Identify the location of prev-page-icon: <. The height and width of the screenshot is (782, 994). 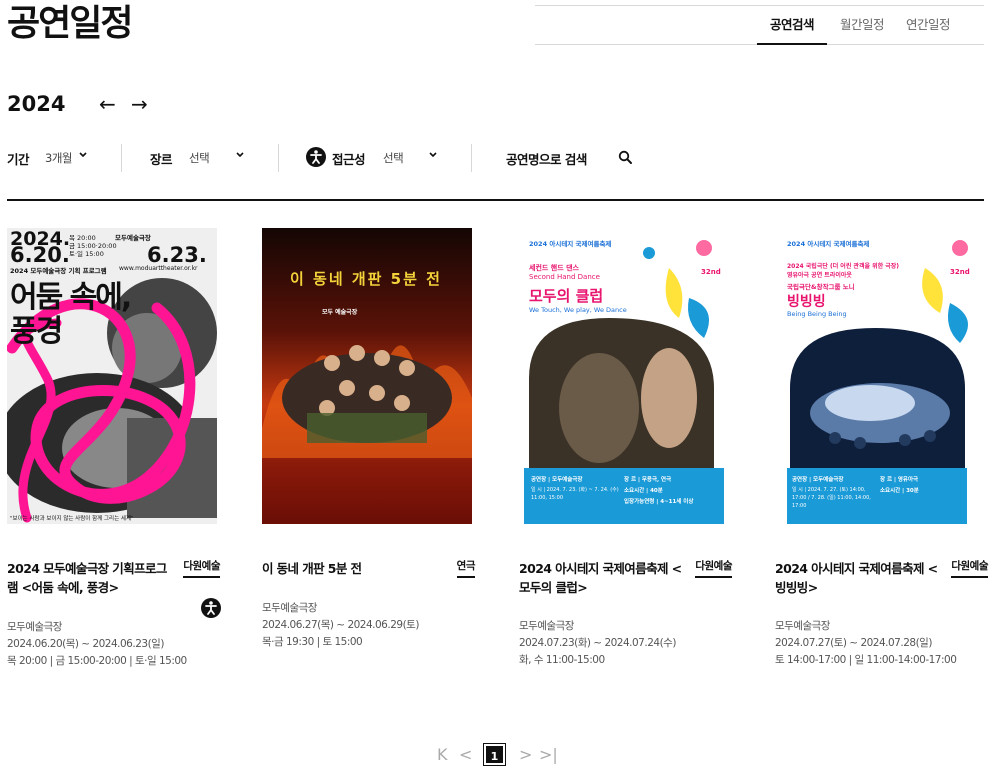
(465, 755).